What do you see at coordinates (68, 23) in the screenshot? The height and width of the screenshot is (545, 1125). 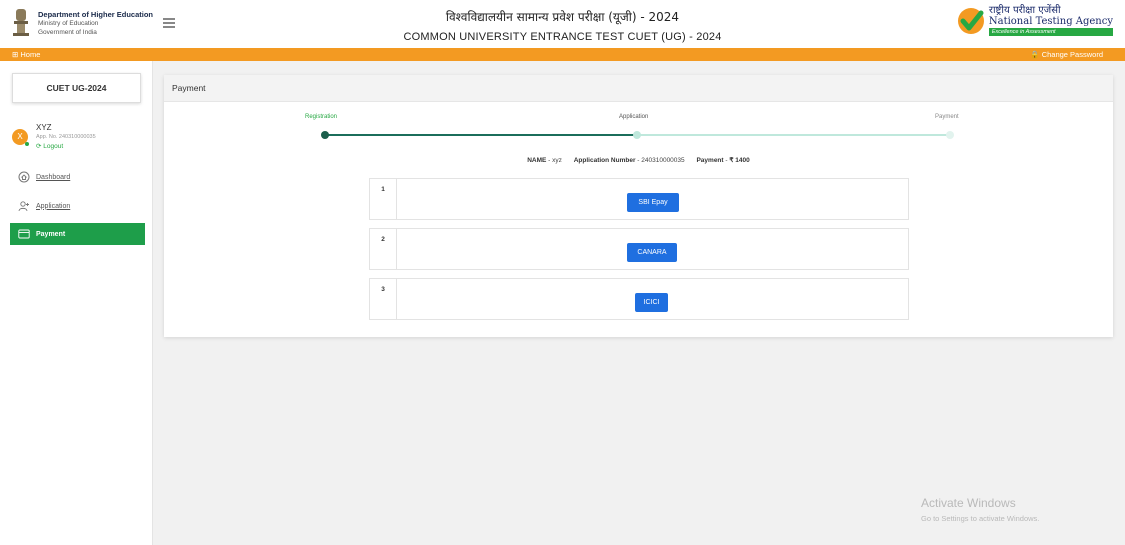 I see `ministry-name: Ministry of Education` at bounding box center [68, 23].